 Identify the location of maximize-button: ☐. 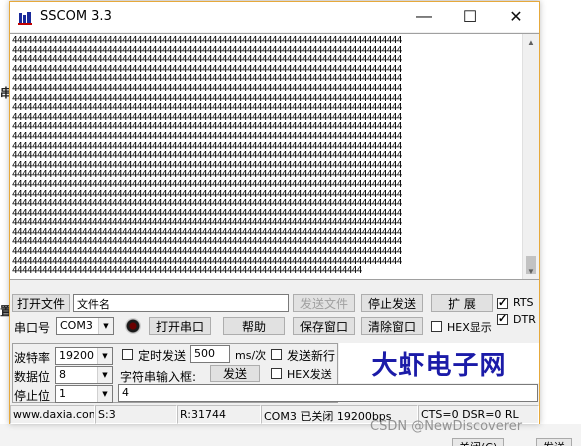
(470, 17).